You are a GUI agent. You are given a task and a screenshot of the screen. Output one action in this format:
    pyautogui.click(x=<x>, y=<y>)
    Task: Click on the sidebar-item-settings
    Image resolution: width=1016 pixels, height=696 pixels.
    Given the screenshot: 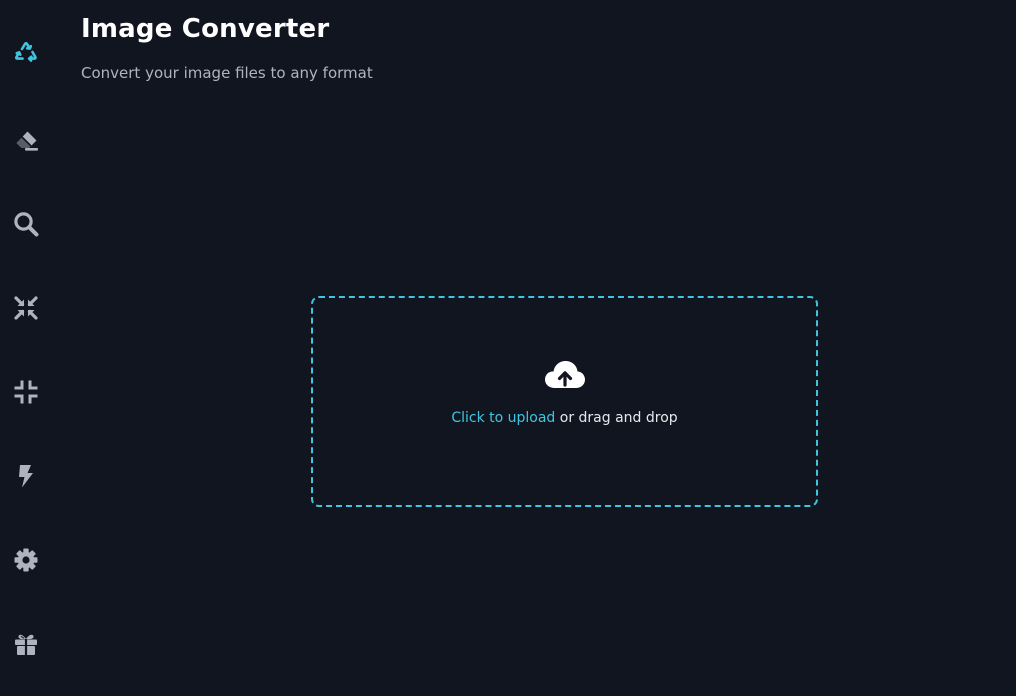 What is the action you would take?
    pyautogui.click(x=26, y=560)
    